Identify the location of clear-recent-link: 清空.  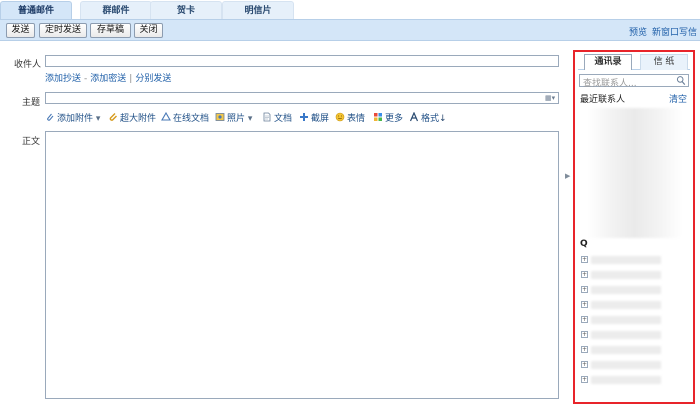
(678, 98).